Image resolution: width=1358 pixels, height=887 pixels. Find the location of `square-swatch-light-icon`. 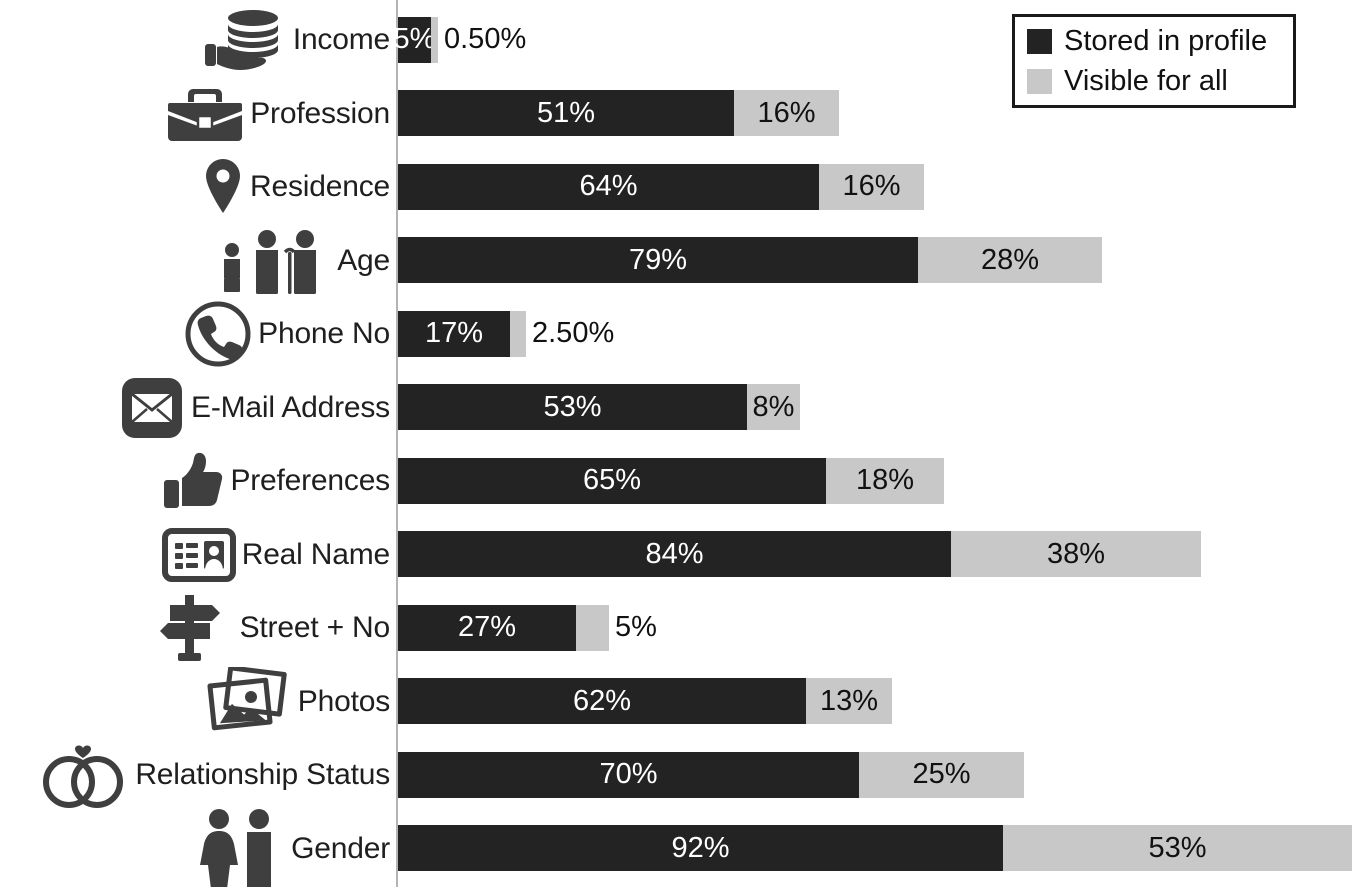

square-swatch-light-icon is located at coordinates (1039, 81).